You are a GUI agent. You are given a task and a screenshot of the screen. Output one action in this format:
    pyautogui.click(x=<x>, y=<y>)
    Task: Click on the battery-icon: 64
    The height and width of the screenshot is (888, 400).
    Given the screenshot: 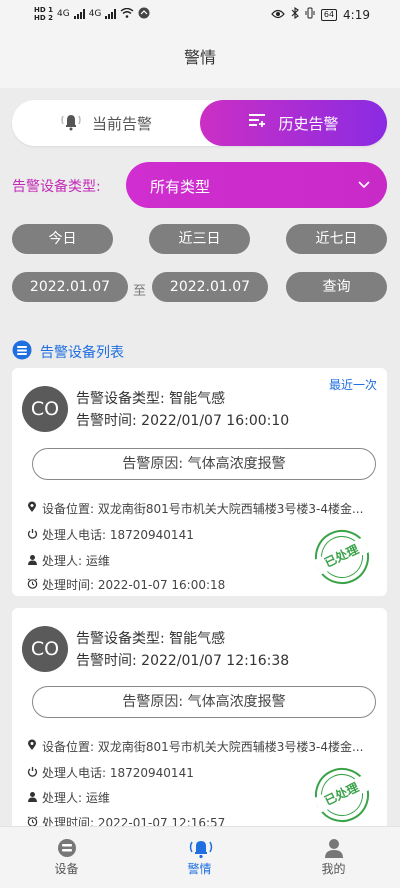 What is the action you would take?
    pyautogui.click(x=329, y=14)
    